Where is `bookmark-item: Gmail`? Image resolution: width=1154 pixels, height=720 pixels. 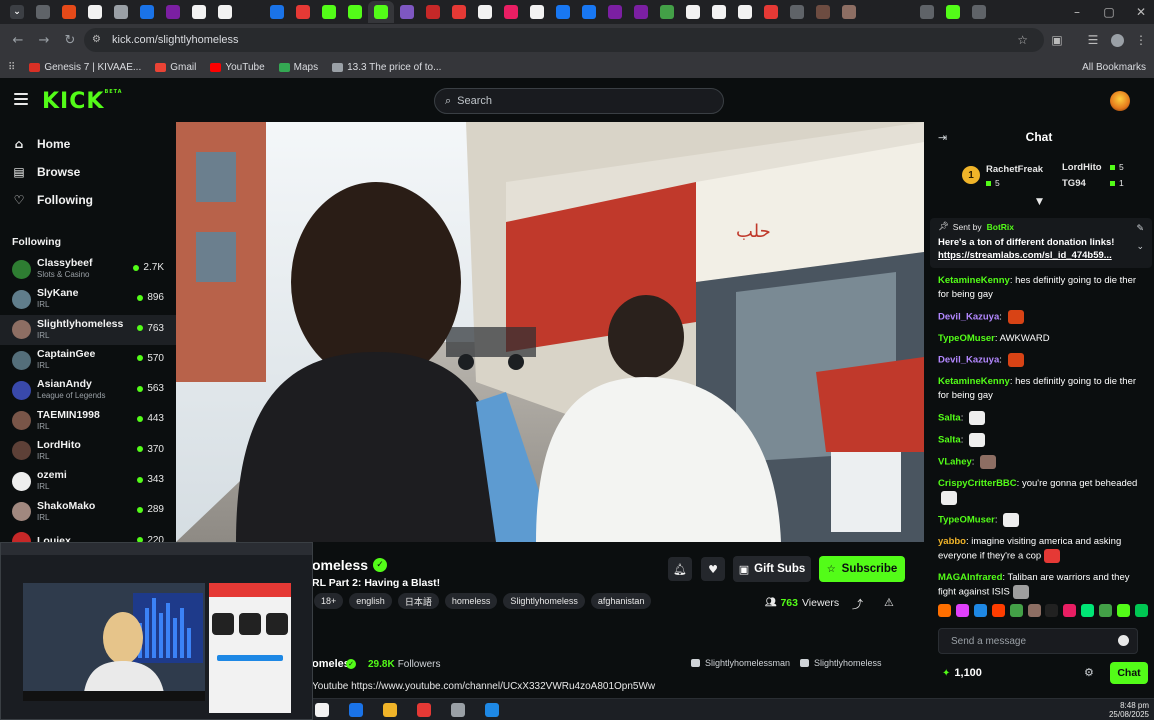
bookmark-item: Gmail is located at coordinates (175, 67).